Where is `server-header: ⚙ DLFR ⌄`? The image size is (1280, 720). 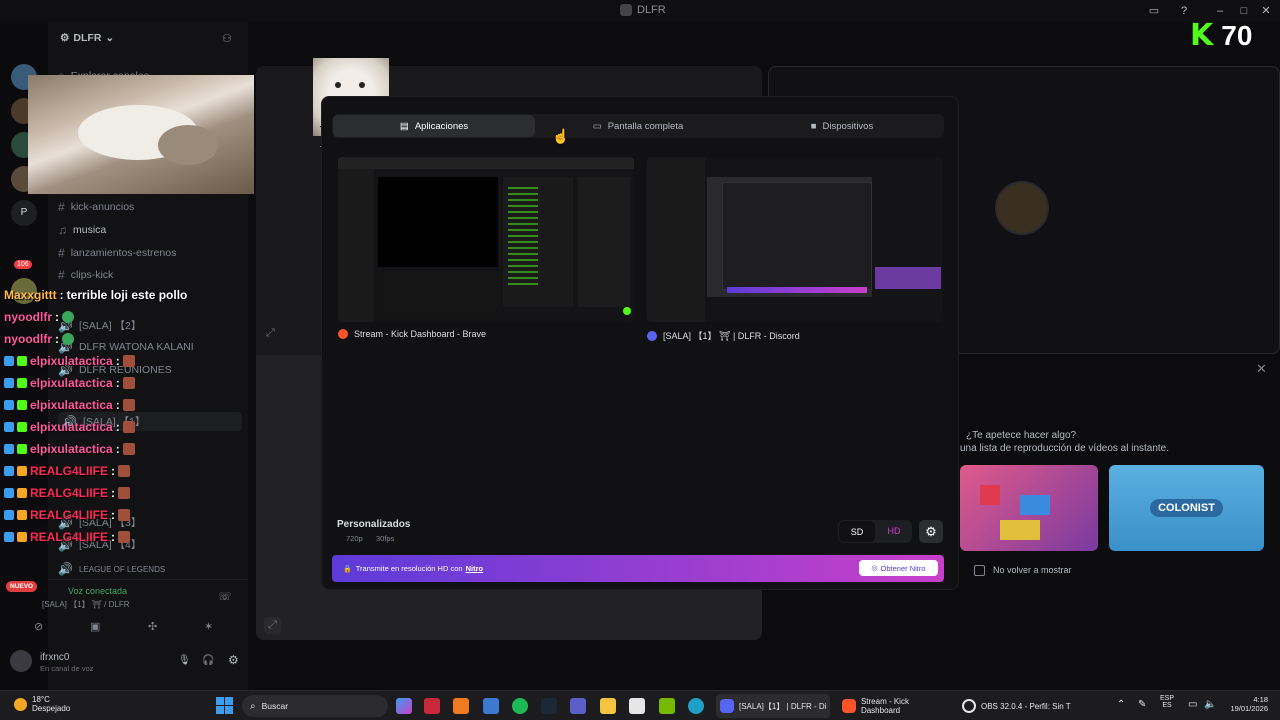 server-header: ⚙ DLFR ⌄ is located at coordinates (87, 38).